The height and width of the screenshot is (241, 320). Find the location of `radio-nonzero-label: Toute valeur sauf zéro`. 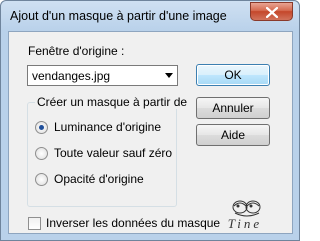

radio-nonzero-label: Toute valeur sauf zéro is located at coordinates (113, 153).